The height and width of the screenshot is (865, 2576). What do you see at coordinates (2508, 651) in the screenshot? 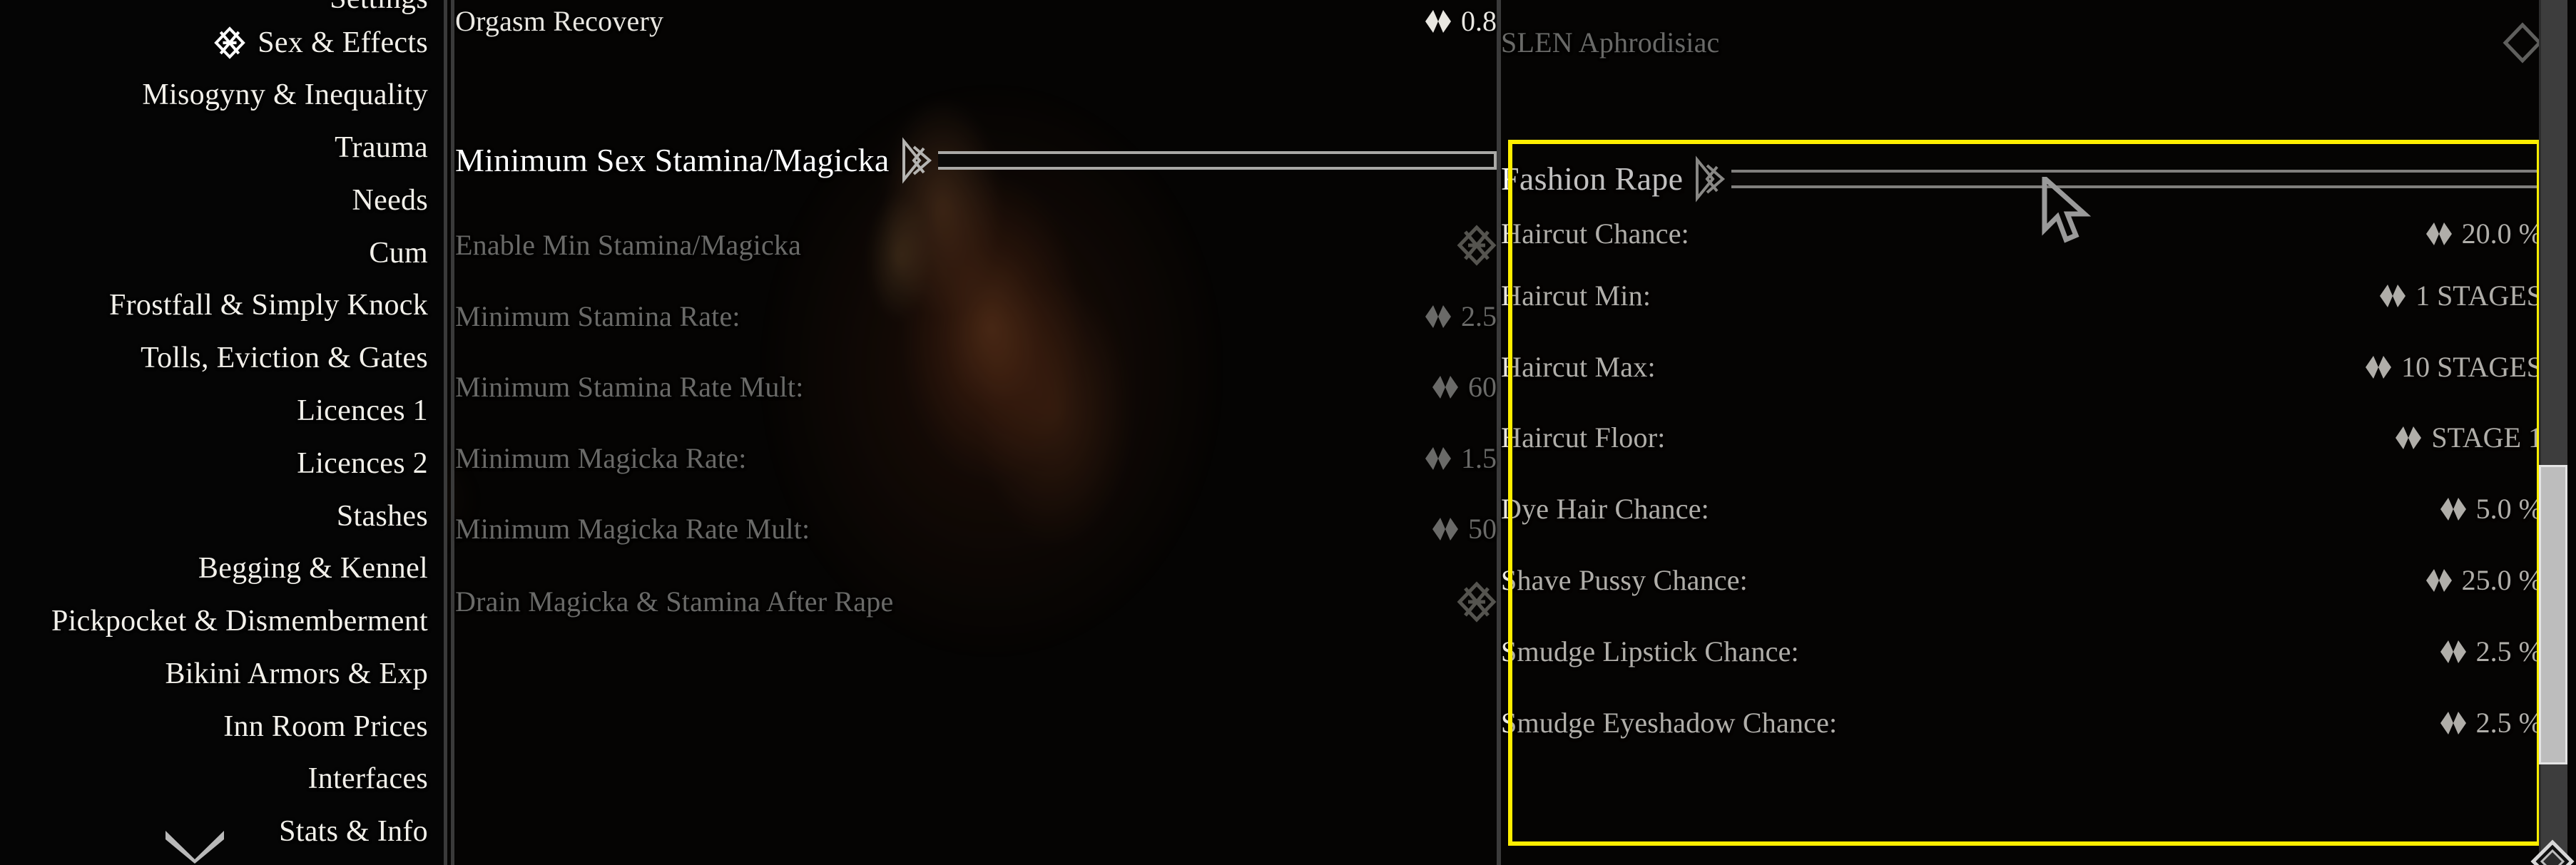
I see `setting-value-text: 2.5 %` at bounding box center [2508, 651].